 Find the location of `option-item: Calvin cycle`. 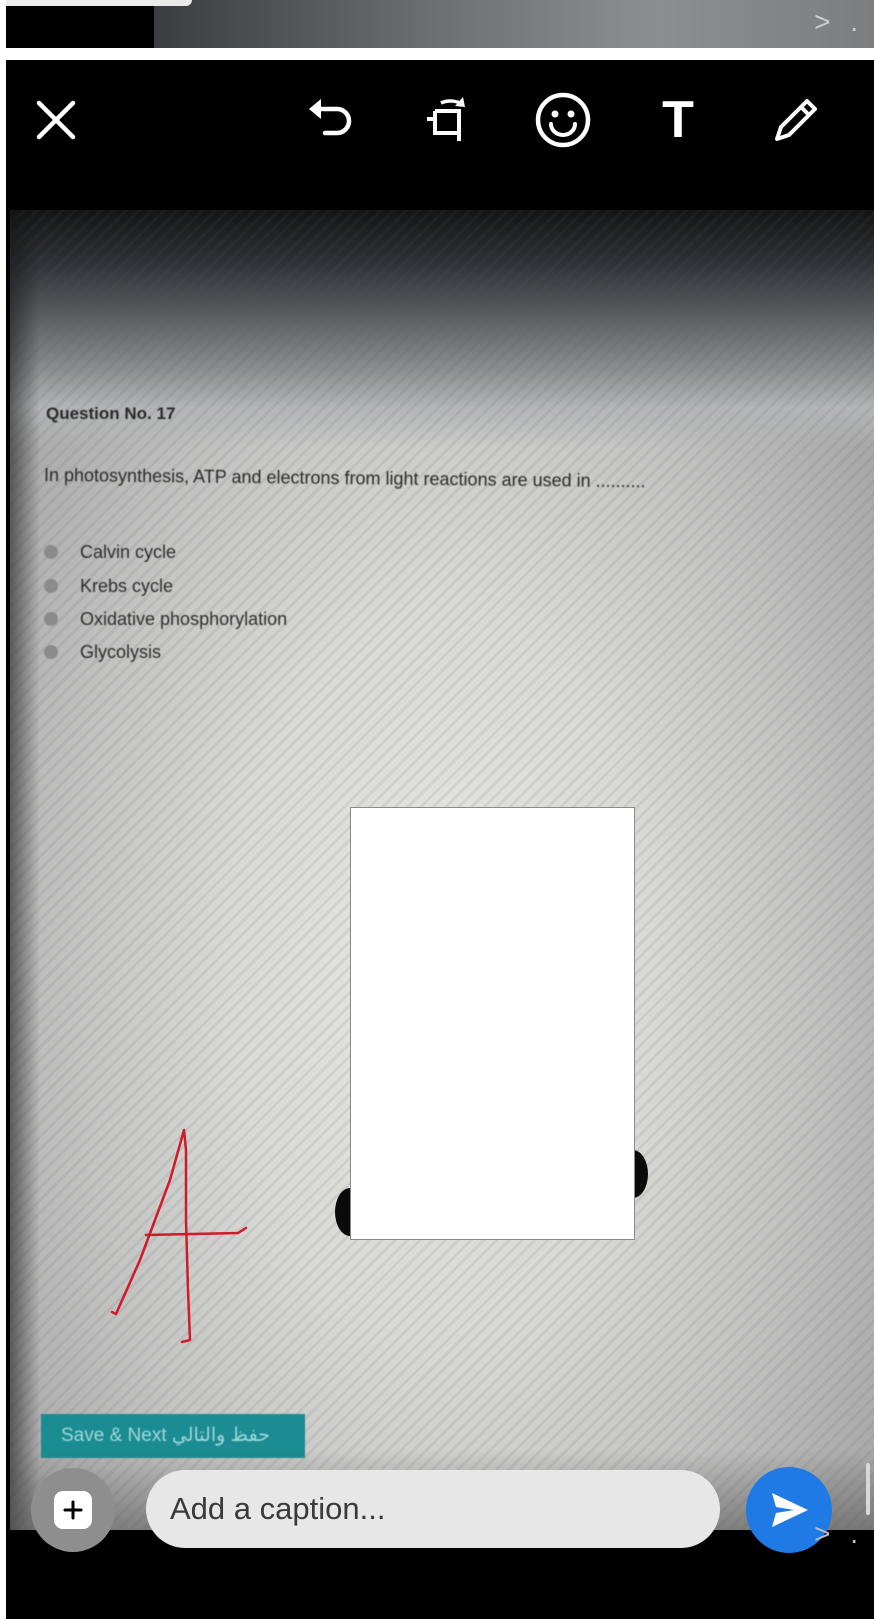

option-item: Calvin cycle is located at coordinates (110, 552).